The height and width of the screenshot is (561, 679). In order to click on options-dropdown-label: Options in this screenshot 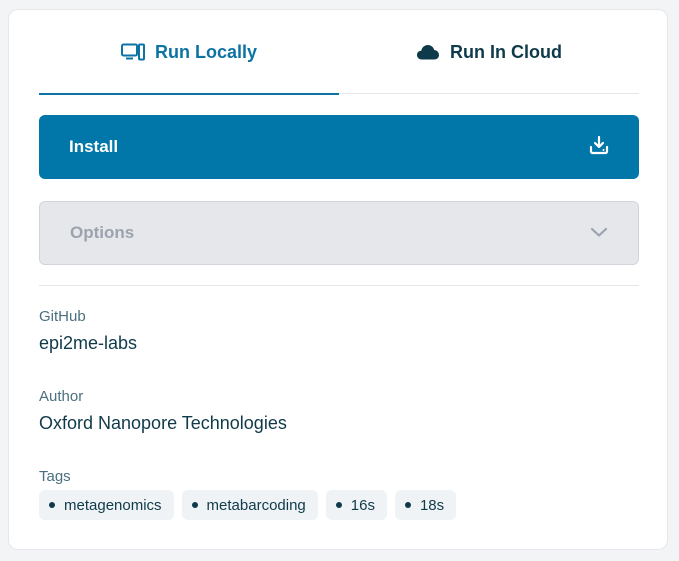, I will do `click(102, 232)`.